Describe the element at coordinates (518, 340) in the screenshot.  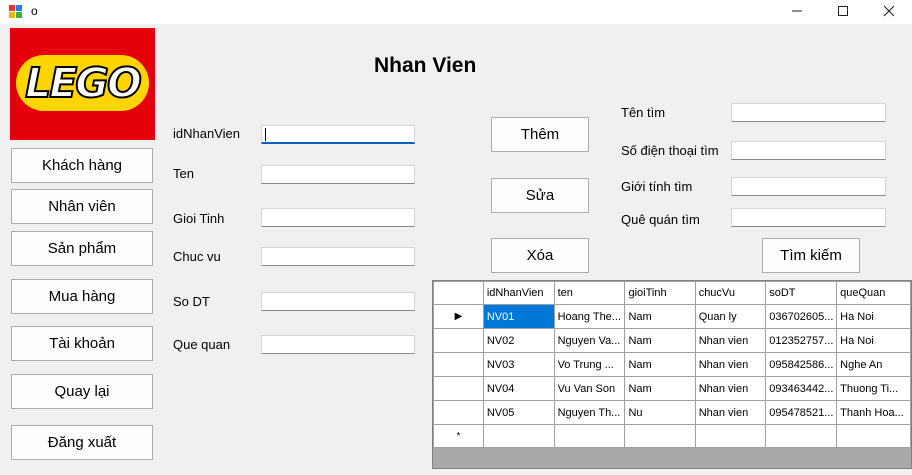
I see `table-cell: NV02` at that location.